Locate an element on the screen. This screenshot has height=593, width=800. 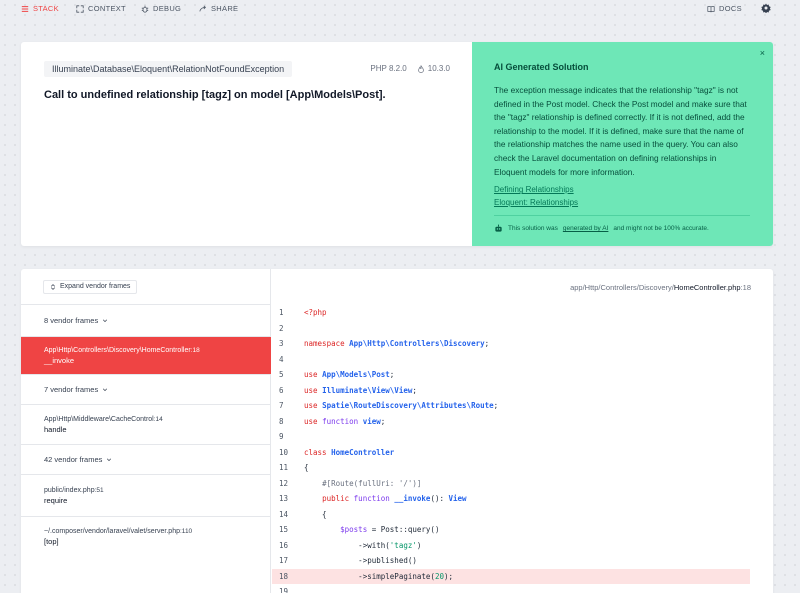
bug-icon is located at coordinates (145, 9).